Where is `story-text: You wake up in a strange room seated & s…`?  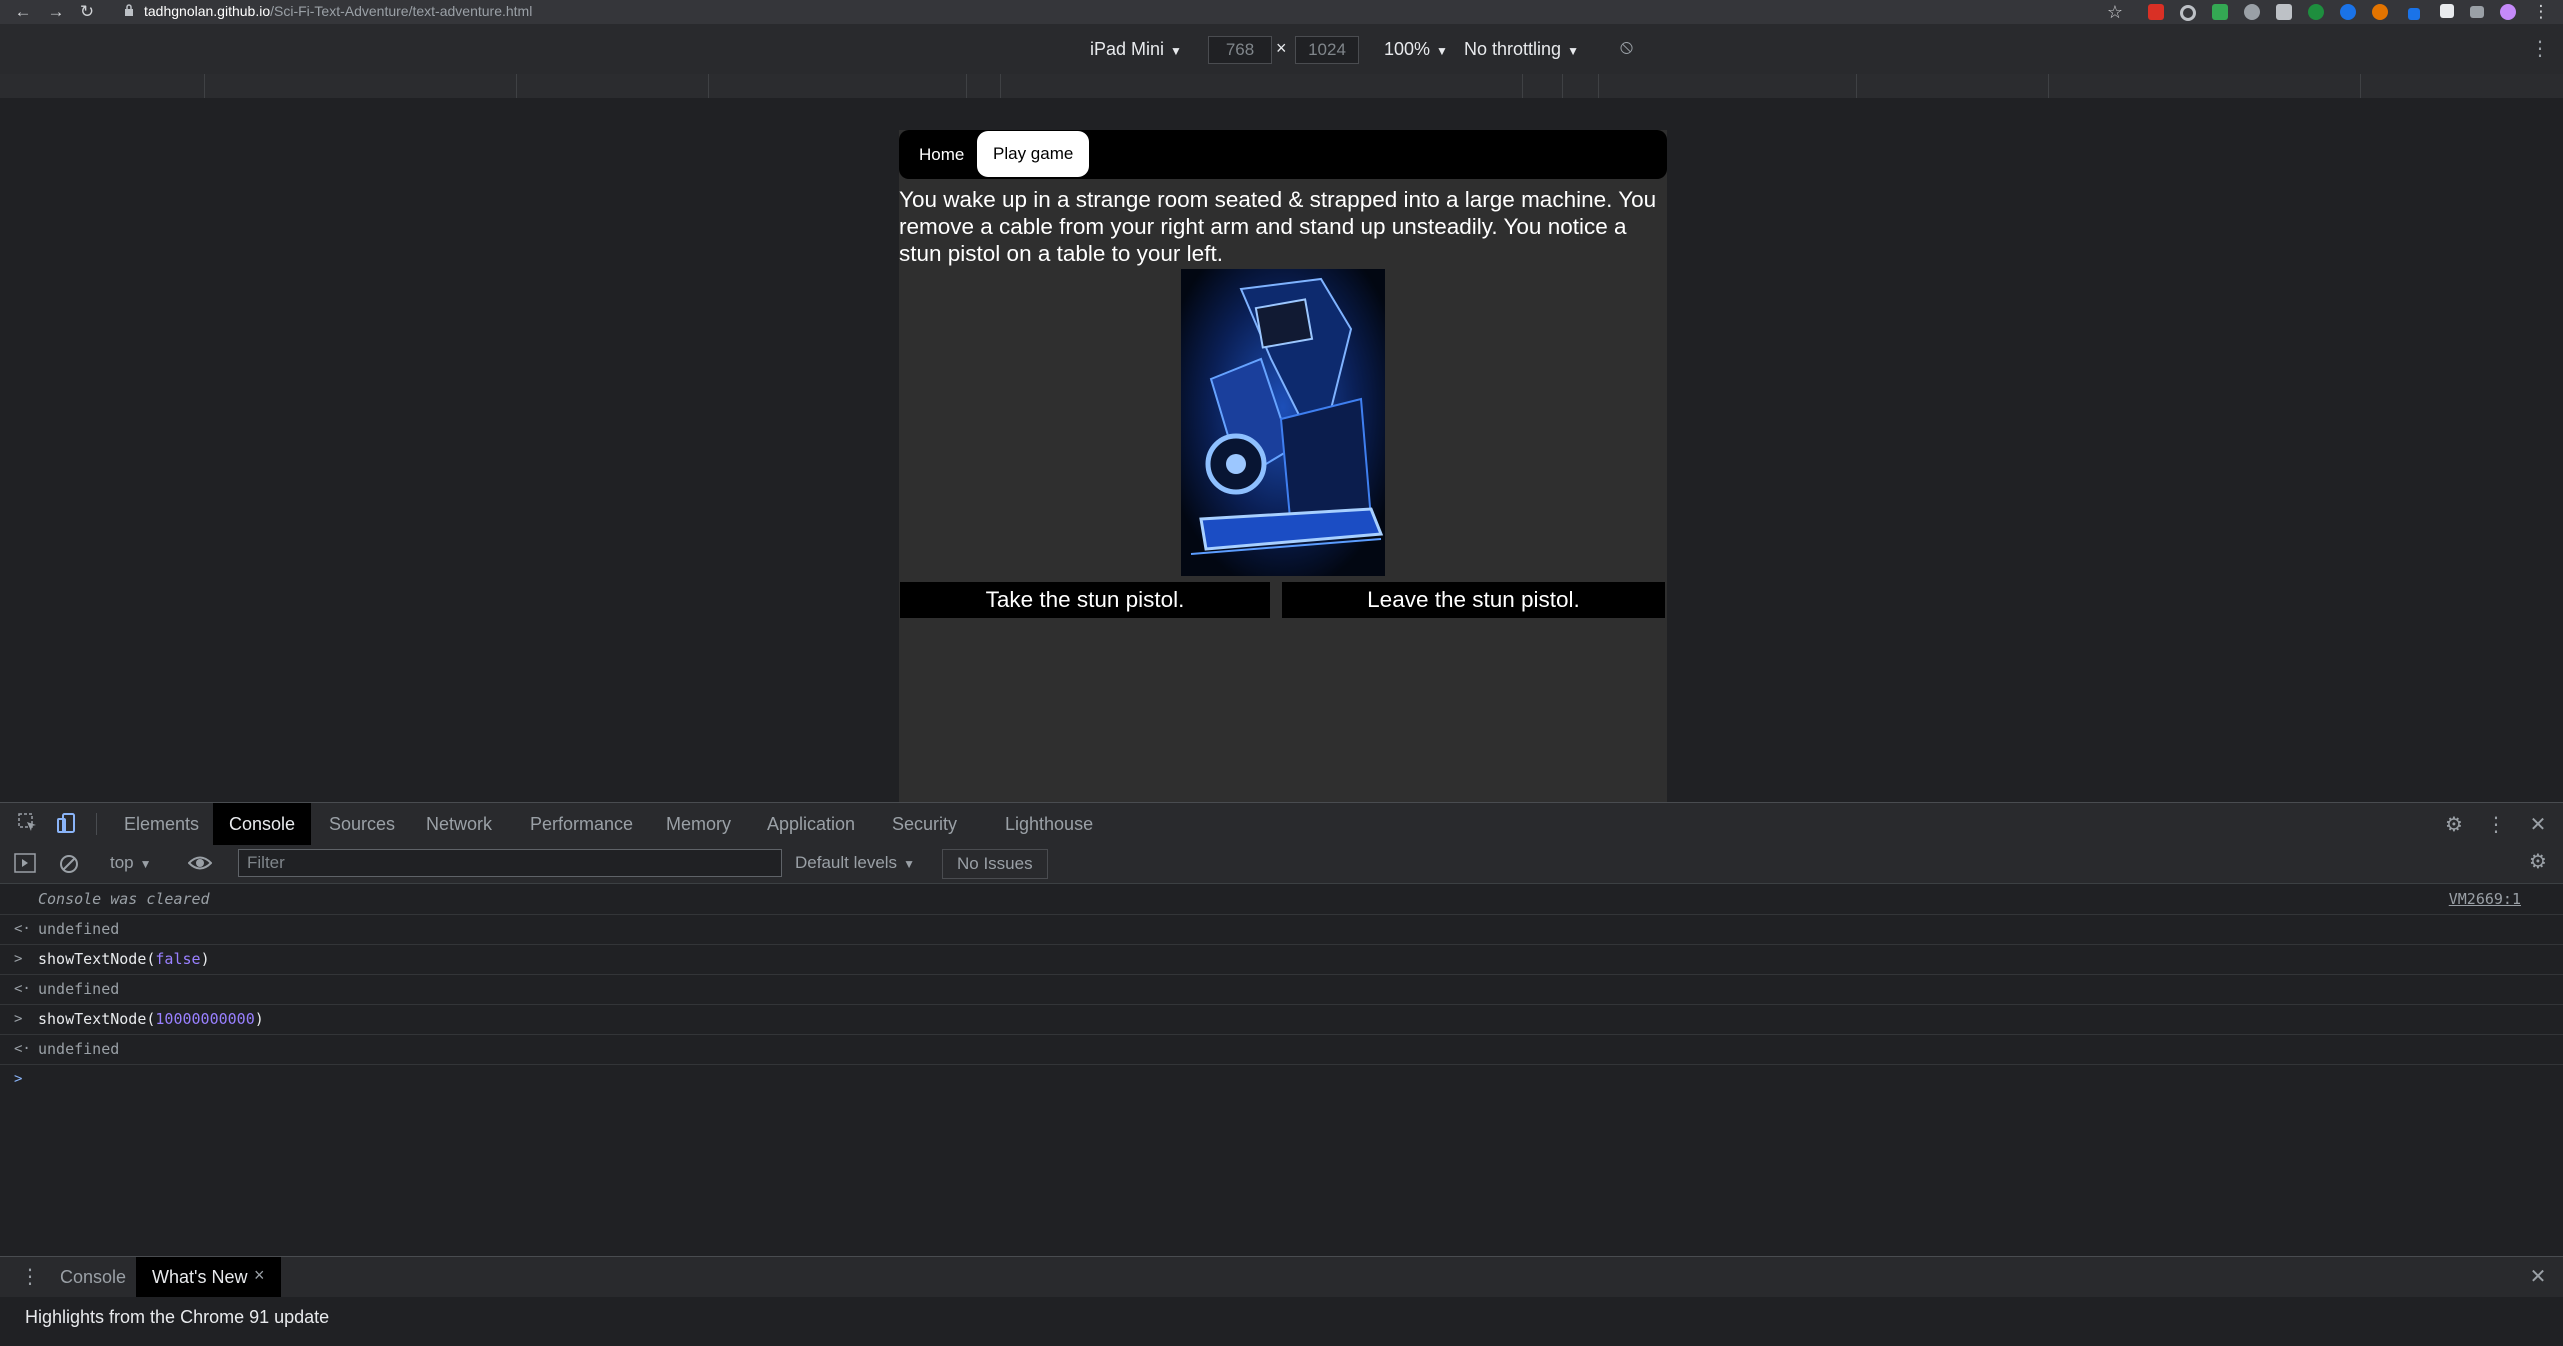
story-text: You wake up in a strange room seated & s… is located at coordinates (1278, 226).